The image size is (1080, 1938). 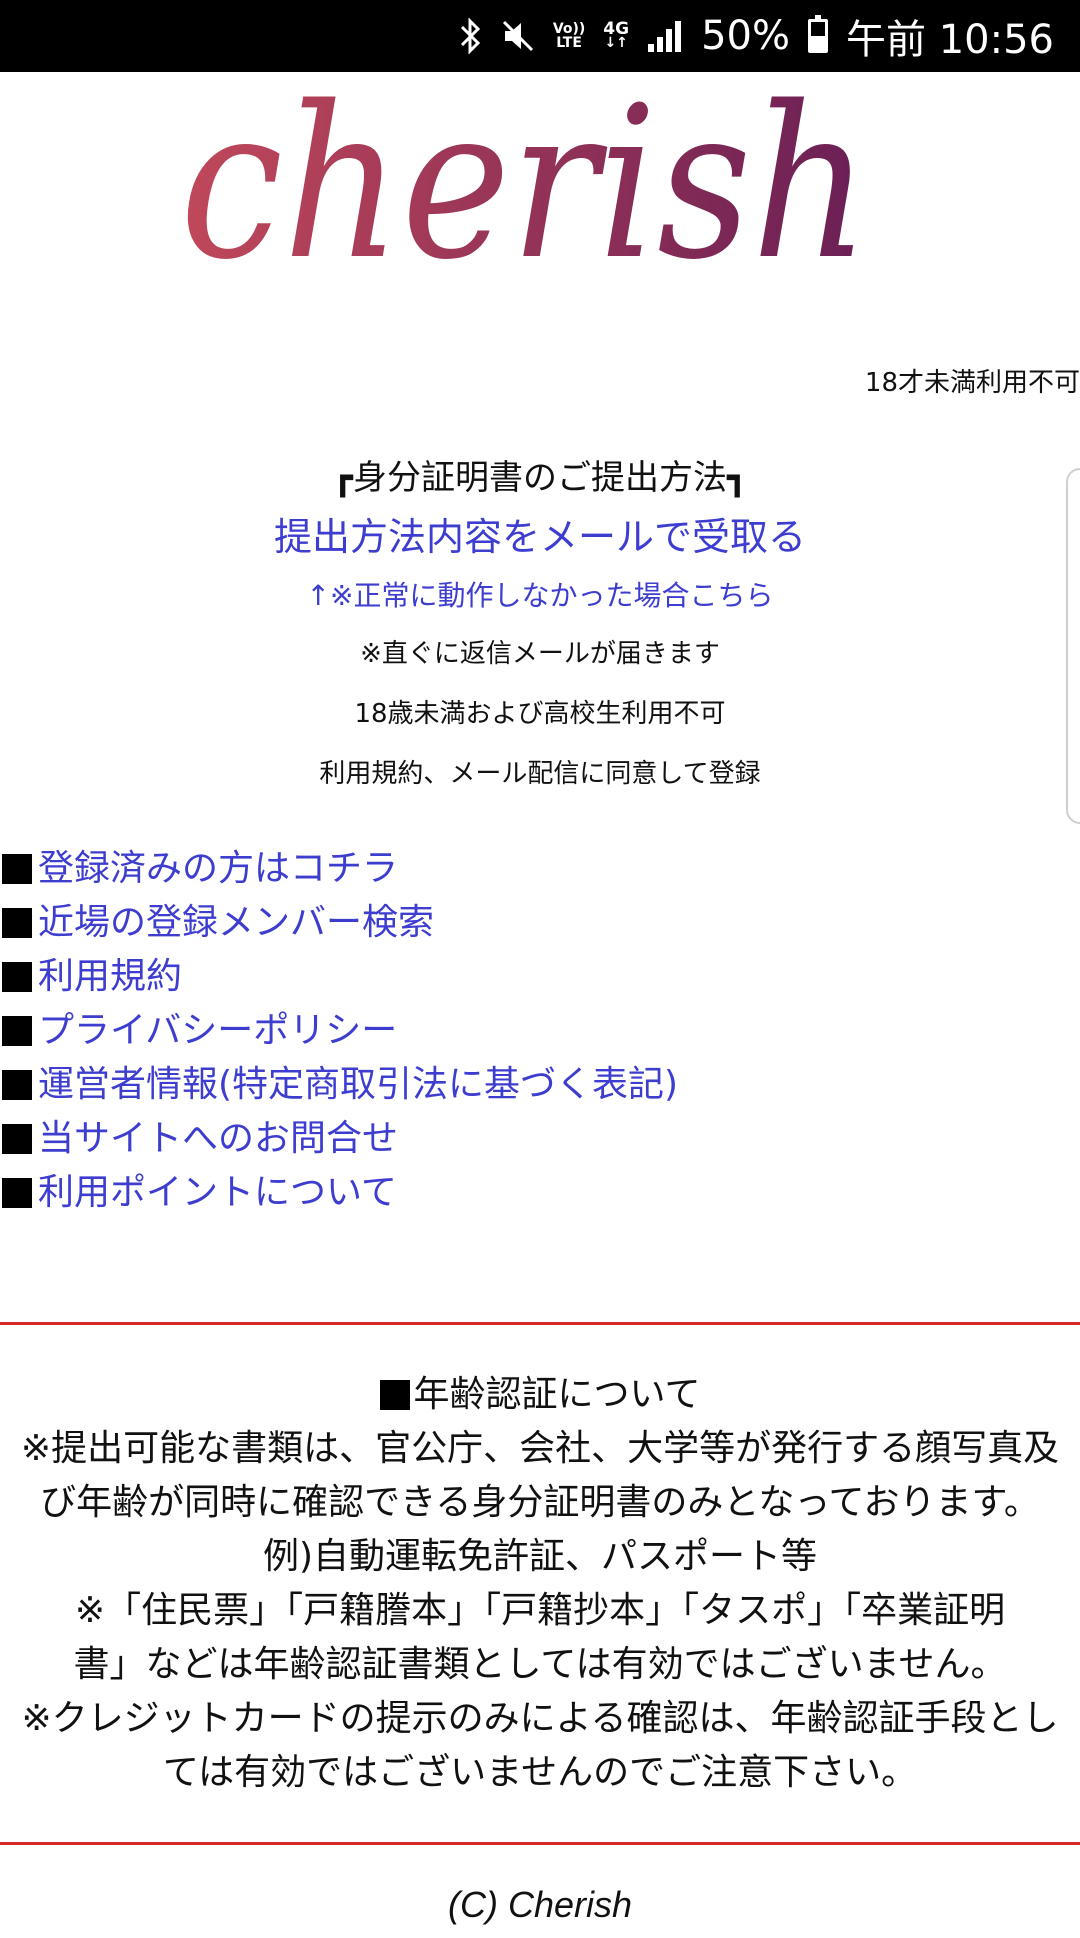 What do you see at coordinates (540, 1843) in the screenshot?
I see `divider-bottom` at bounding box center [540, 1843].